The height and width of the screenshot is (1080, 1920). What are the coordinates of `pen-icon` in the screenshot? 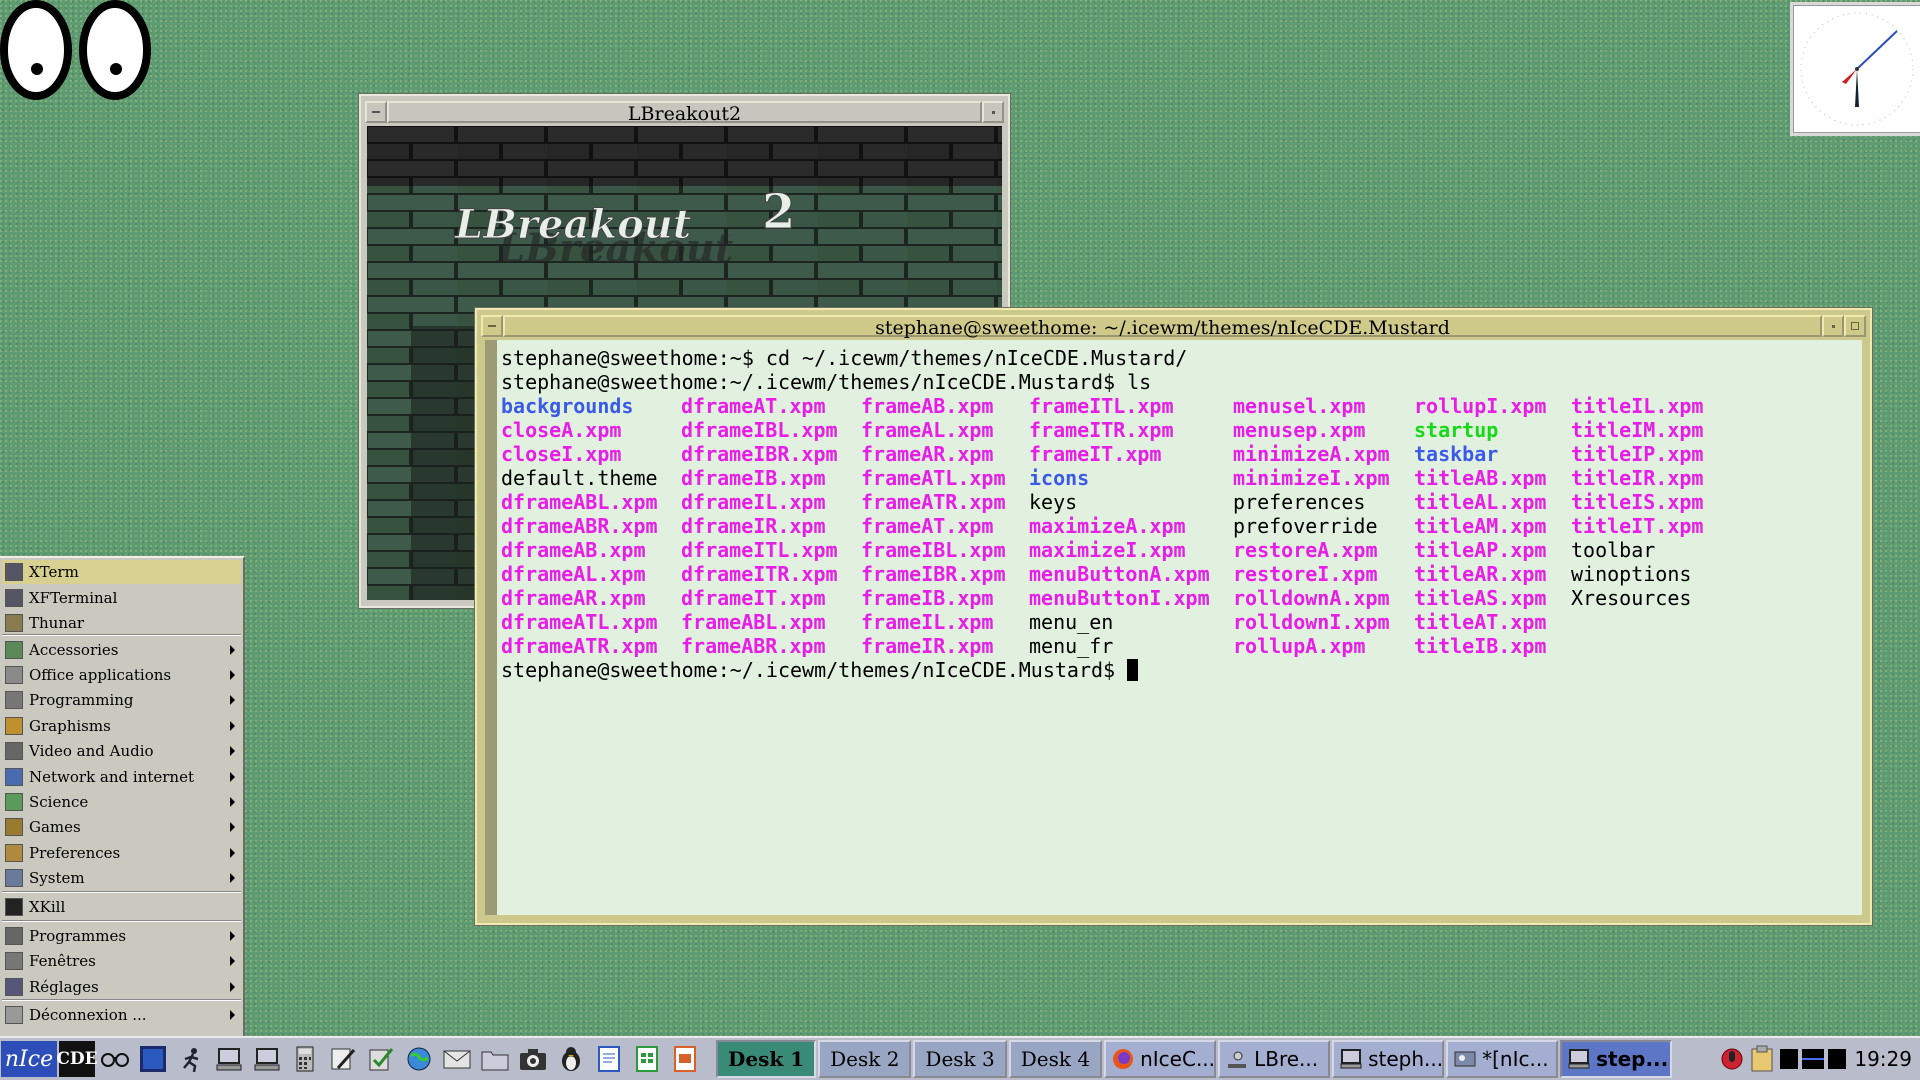 It's located at (343, 1059).